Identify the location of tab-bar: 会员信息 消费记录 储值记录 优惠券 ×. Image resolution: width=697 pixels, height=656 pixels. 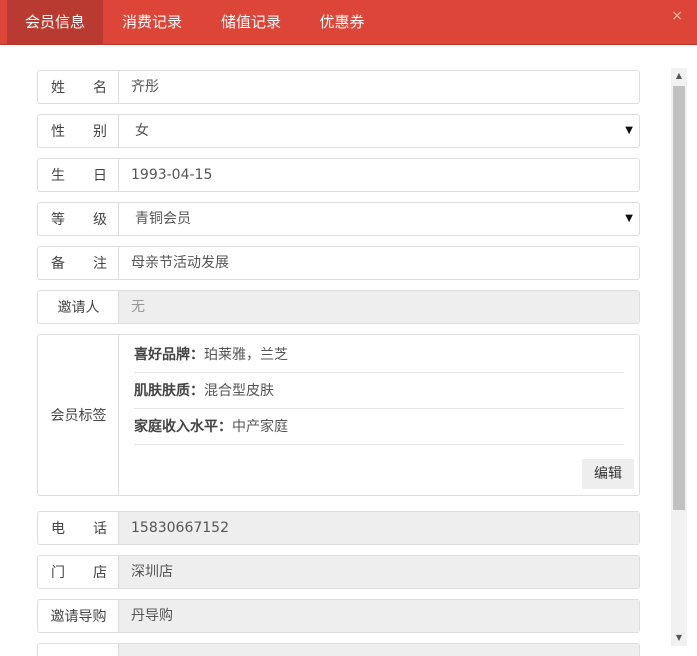
(348, 22).